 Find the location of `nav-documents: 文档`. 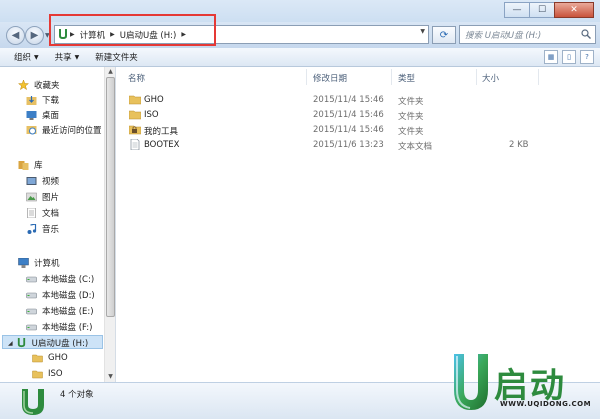

nav-documents: 文档 is located at coordinates (42, 213).